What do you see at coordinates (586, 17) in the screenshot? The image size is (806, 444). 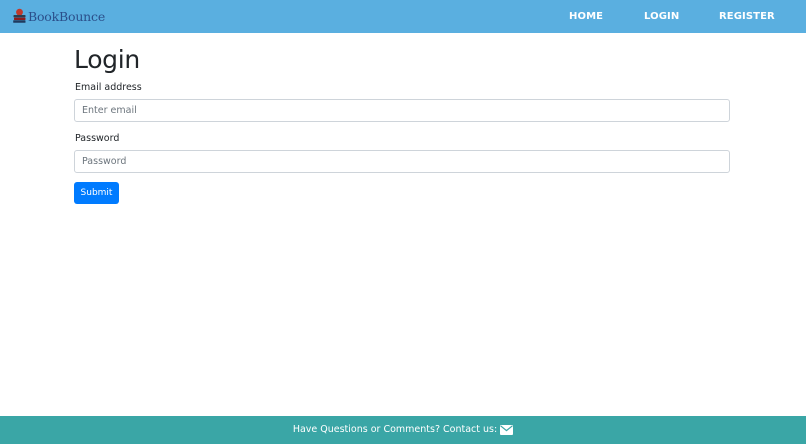 I see `nav-home-link: HOME` at bounding box center [586, 17].